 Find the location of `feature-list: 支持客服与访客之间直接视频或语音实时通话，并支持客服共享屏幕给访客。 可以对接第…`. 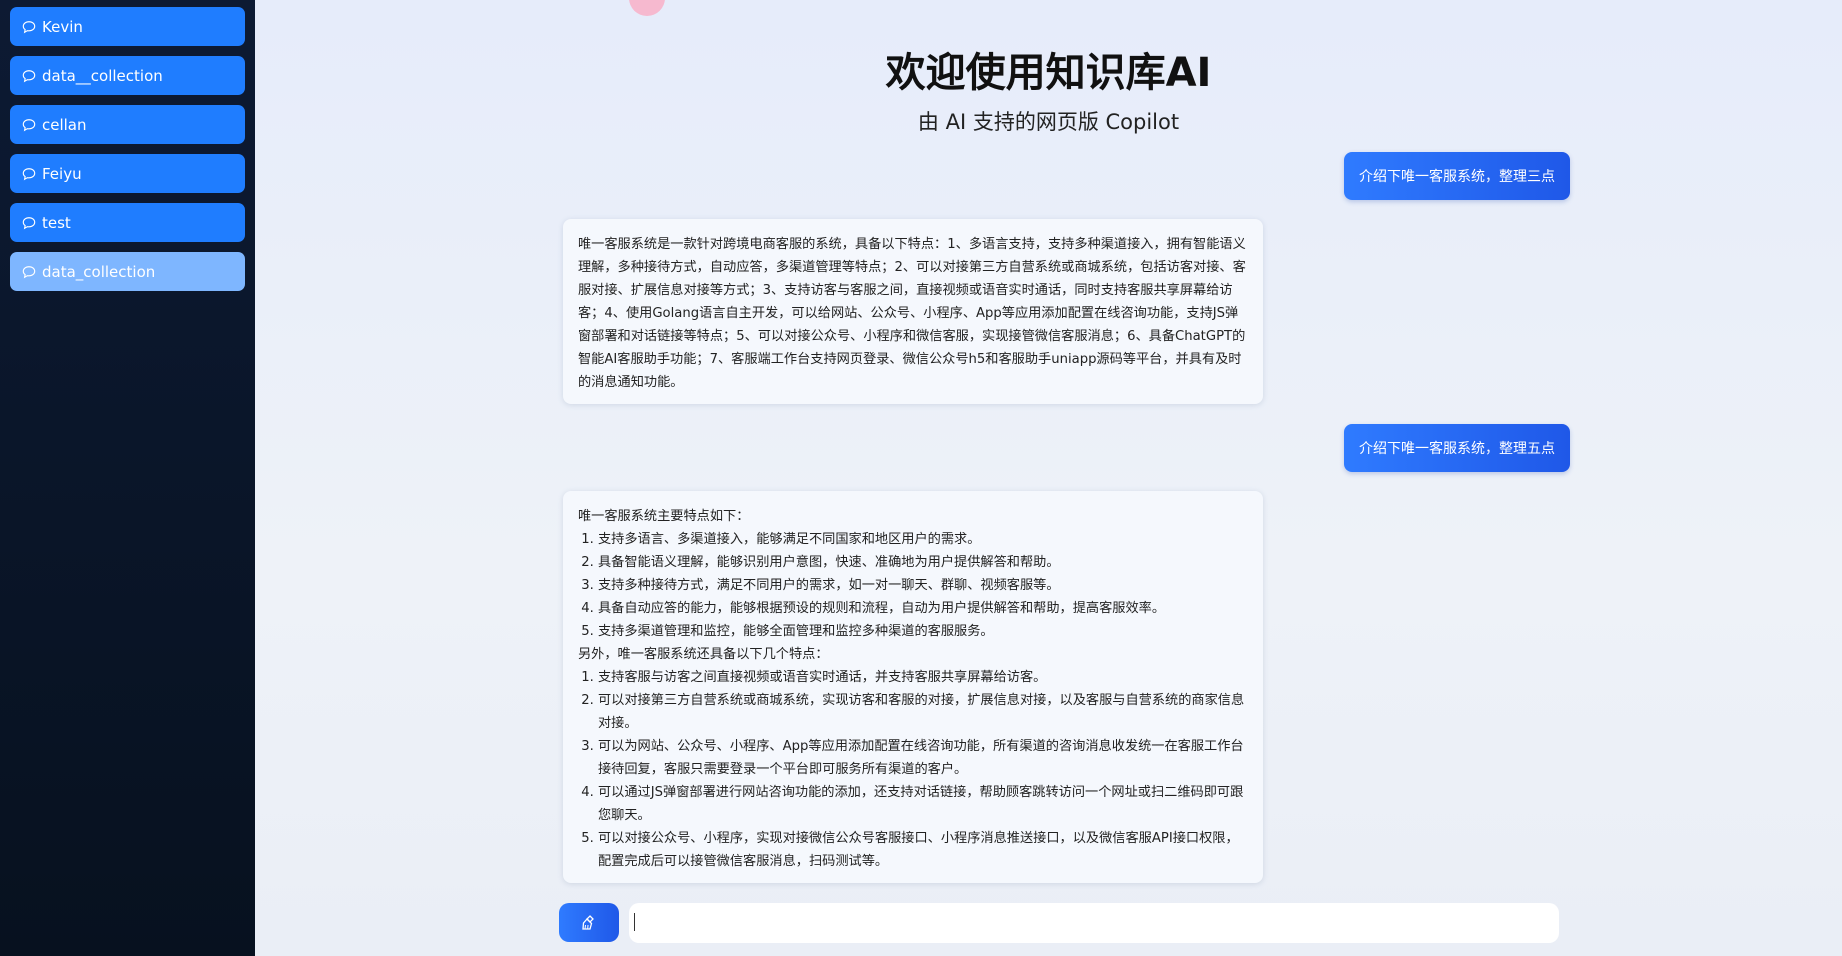

feature-list: 支持客服与访客之间直接视频或语音实时通话，并支持客服共享屏幕给访客。 可以对接第… is located at coordinates (913, 769).